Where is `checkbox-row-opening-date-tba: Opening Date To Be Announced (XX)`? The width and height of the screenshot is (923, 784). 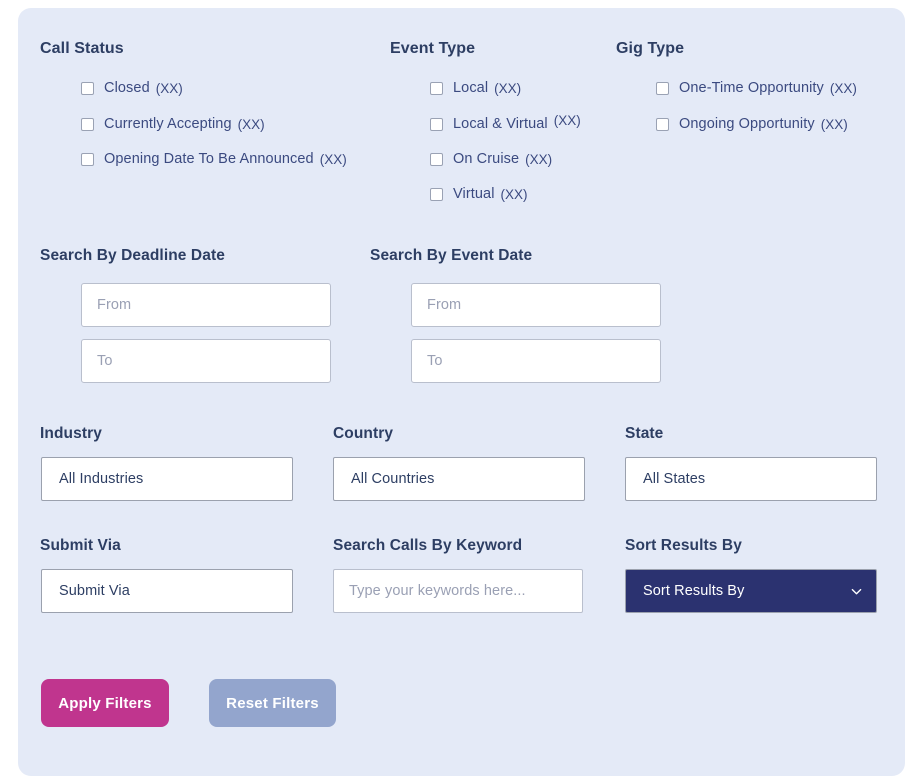 checkbox-row-opening-date-tba: Opening Date To Be Announced (XX) is located at coordinates (214, 159).